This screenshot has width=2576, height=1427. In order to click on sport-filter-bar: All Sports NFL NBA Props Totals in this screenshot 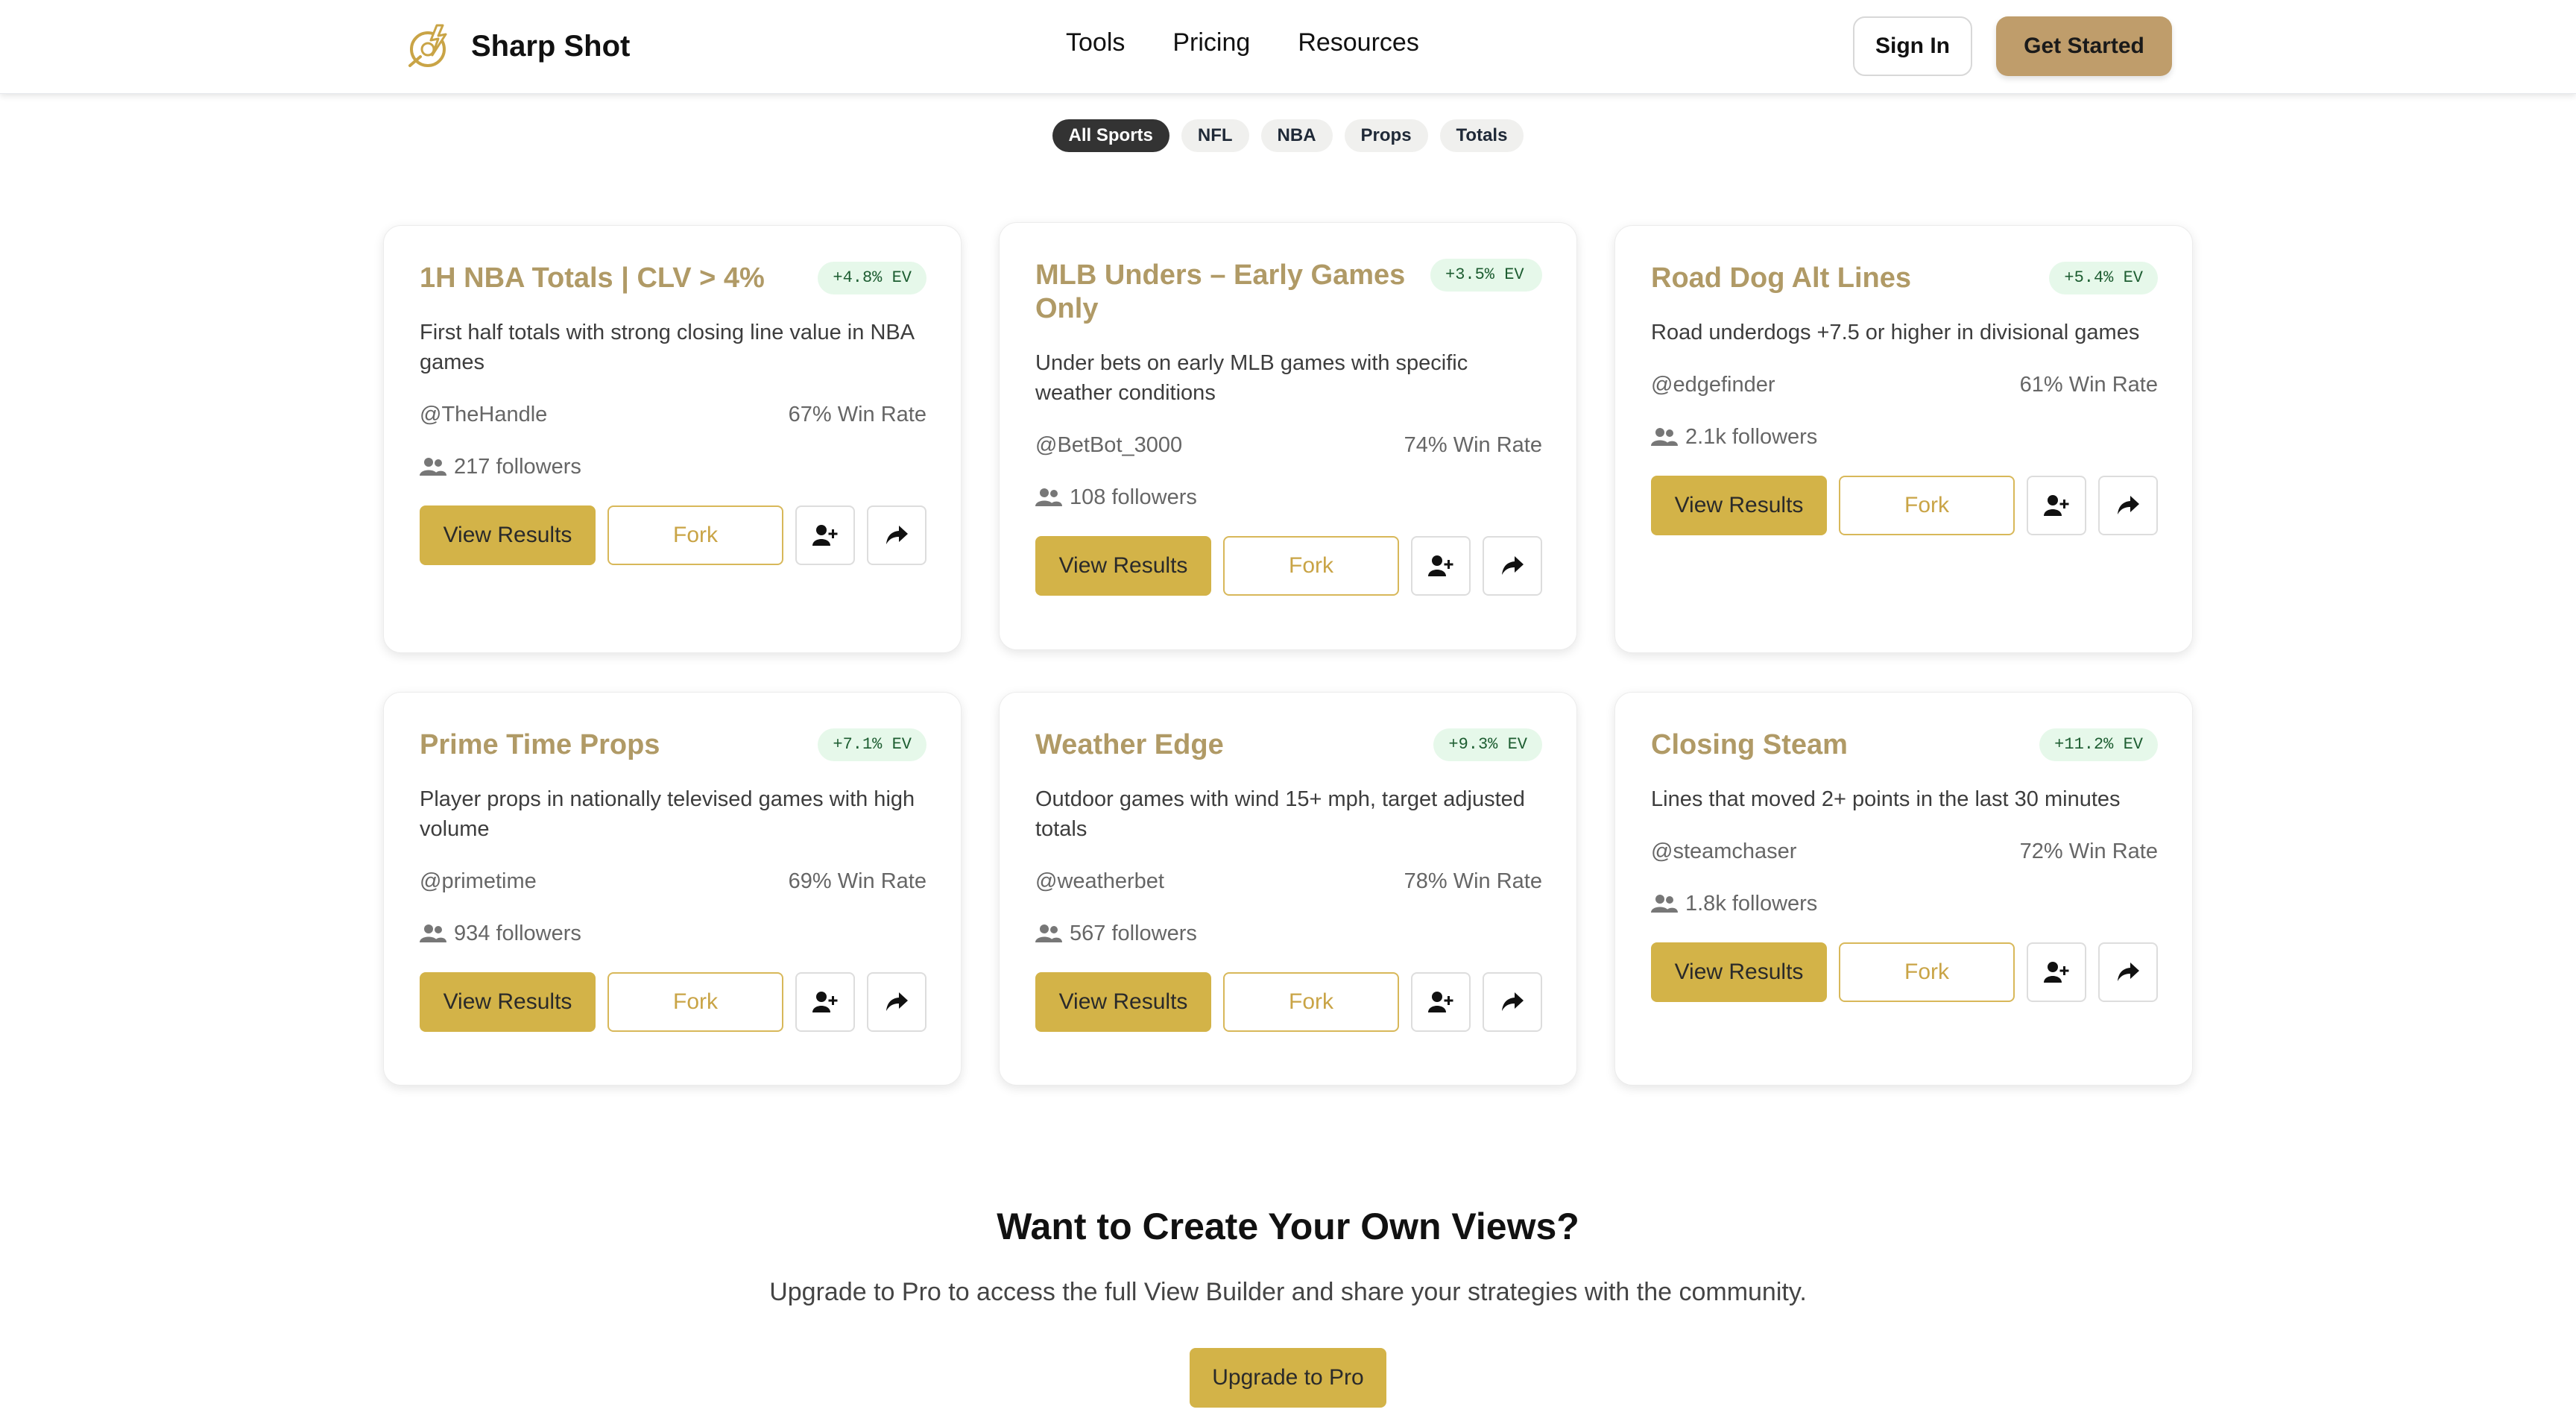, I will do `click(1288, 135)`.